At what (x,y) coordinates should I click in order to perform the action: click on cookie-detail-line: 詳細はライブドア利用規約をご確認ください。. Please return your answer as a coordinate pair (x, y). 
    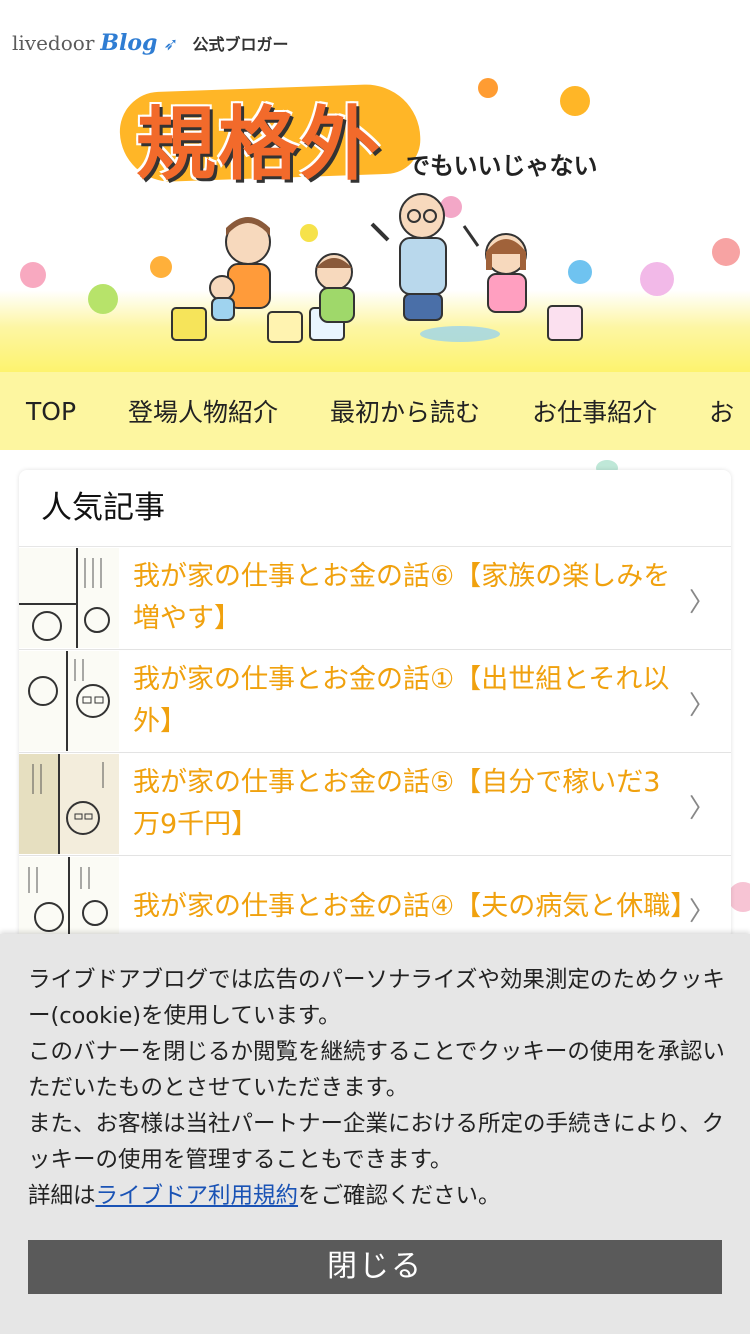
    Looking at the image, I should click on (378, 1196).